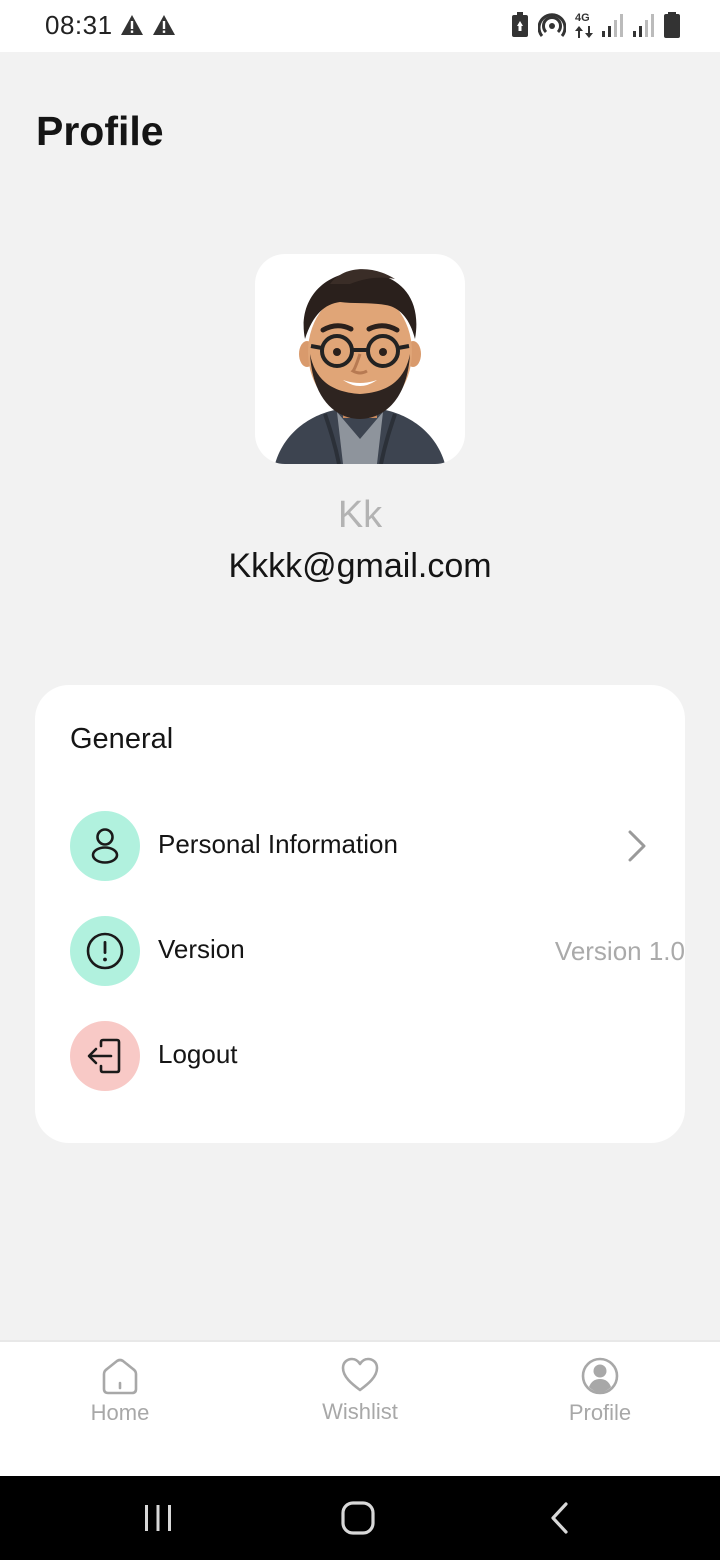  Describe the element at coordinates (552, 25) in the screenshot. I see `hotspot-icon` at that location.